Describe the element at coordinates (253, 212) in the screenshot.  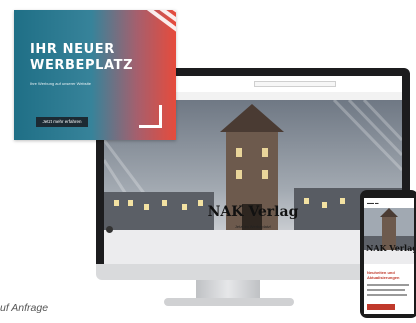
I see `hero-title: NAK Verlag` at that location.